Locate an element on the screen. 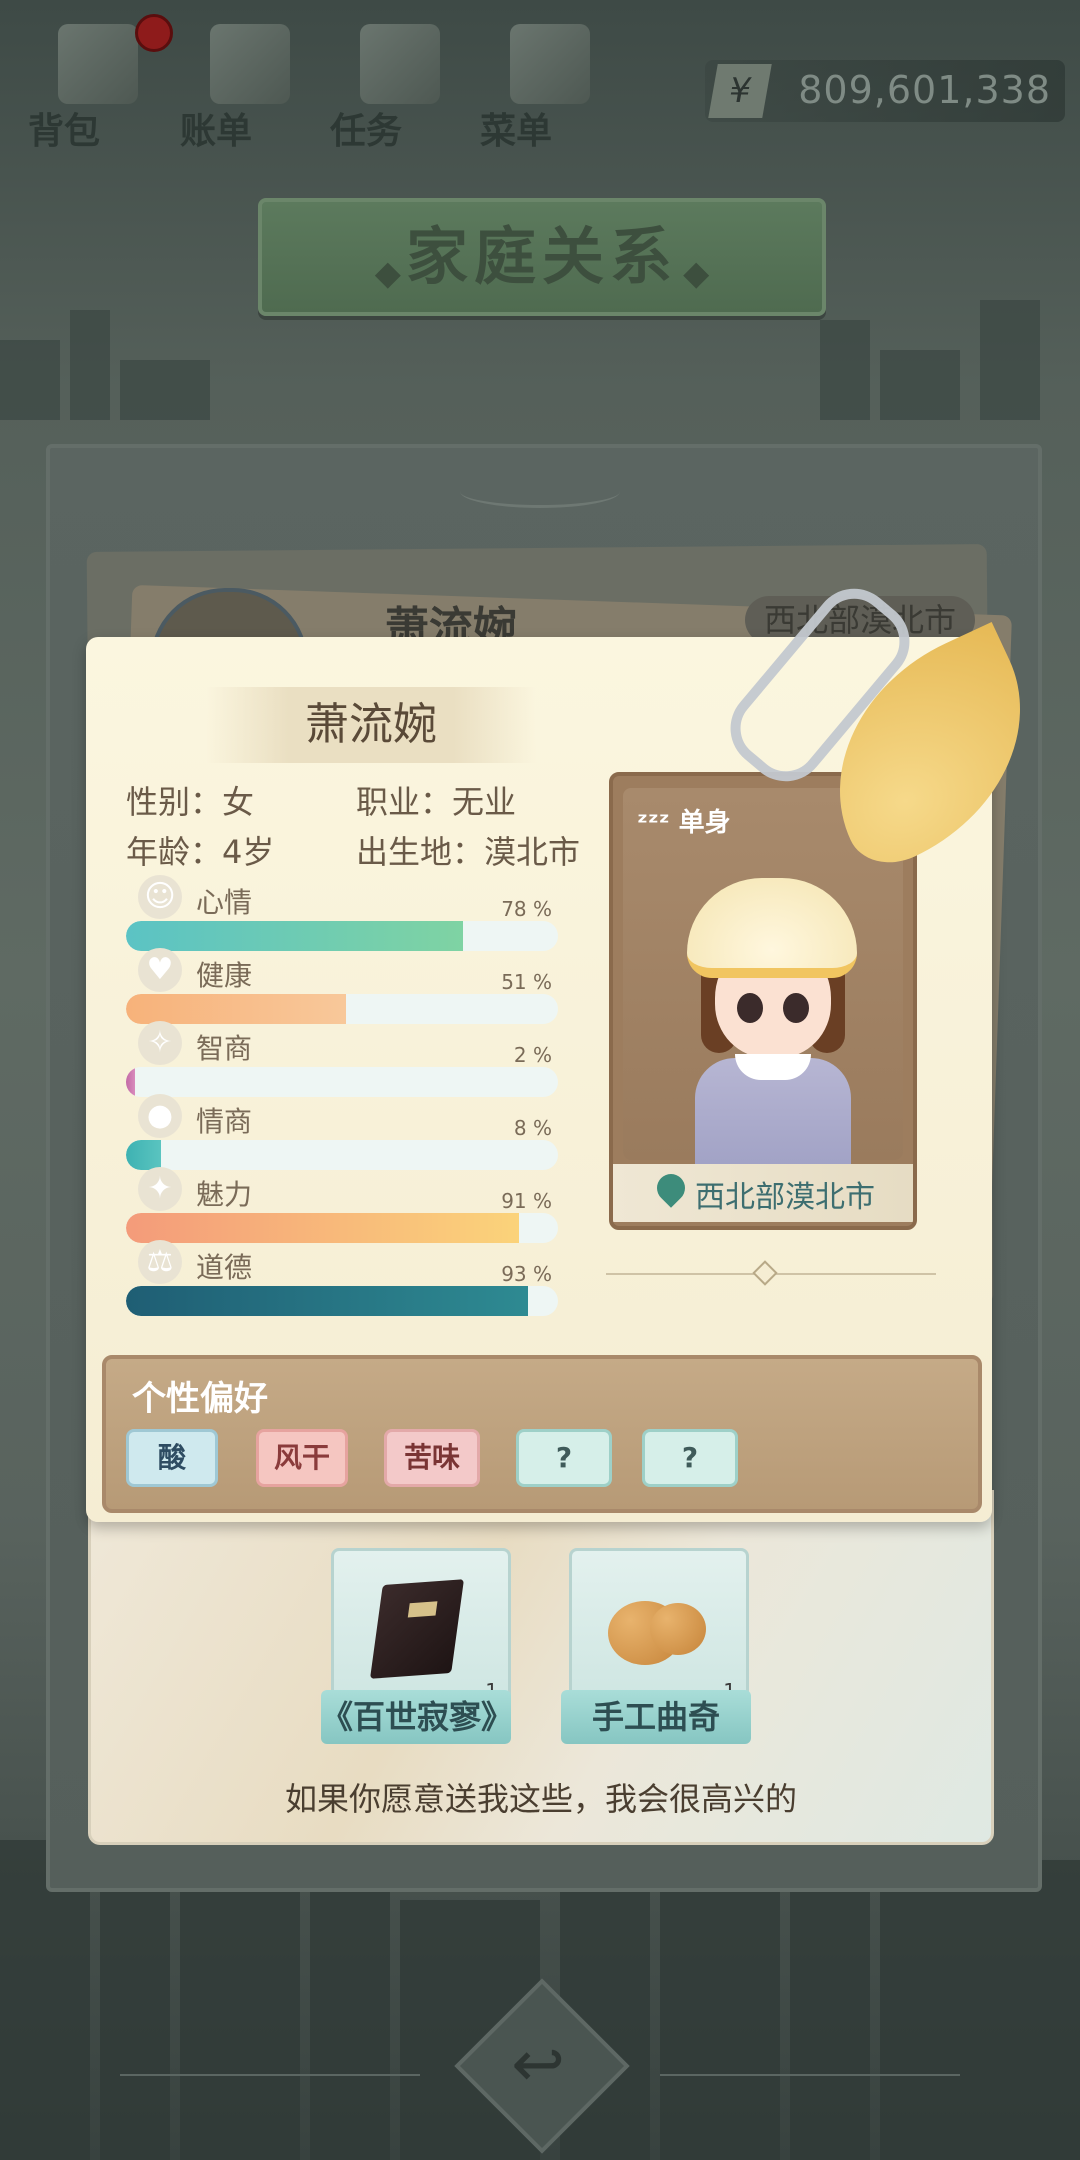 This screenshot has height=2160, width=1080. yen-icon: ¥ is located at coordinates (740, 91).